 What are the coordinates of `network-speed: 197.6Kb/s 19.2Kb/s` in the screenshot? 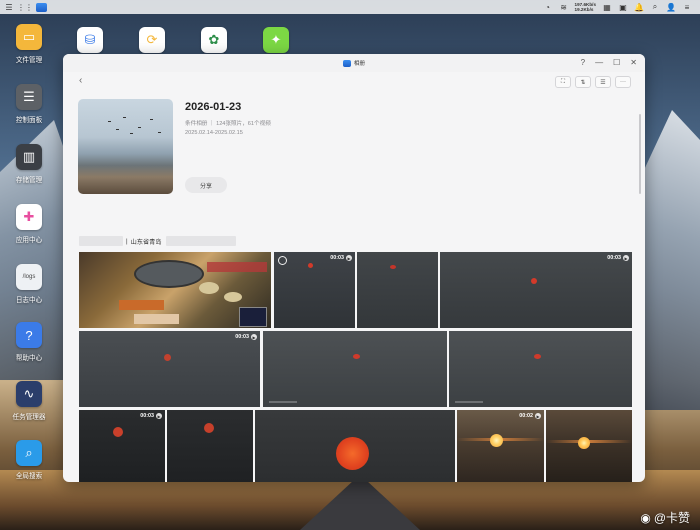 It's located at (585, 7).